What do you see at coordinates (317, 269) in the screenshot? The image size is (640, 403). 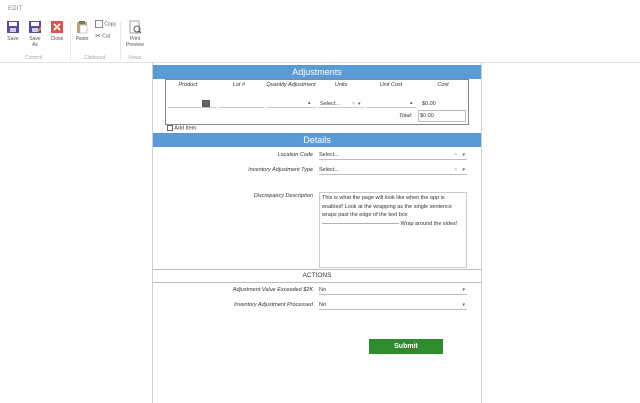 I see `actions-divider-top` at bounding box center [317, 269].